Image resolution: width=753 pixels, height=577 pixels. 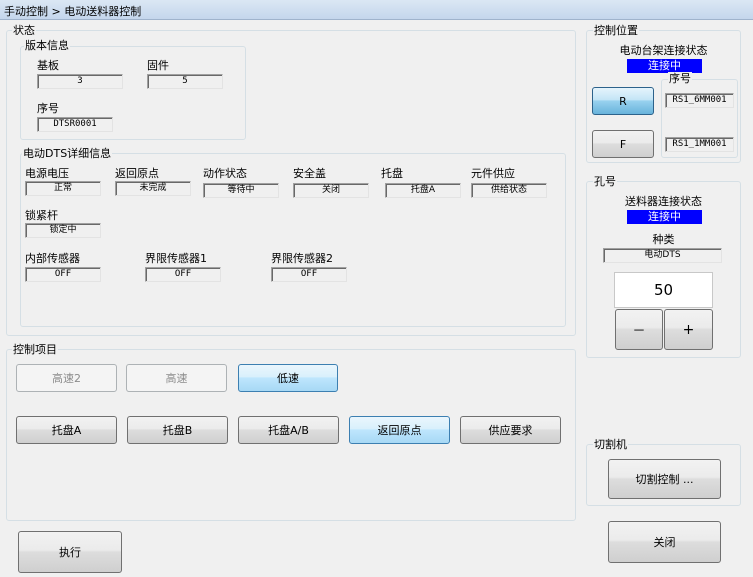 I want to click on stand-conn-status: 连接中, so click(x=664, y=66).